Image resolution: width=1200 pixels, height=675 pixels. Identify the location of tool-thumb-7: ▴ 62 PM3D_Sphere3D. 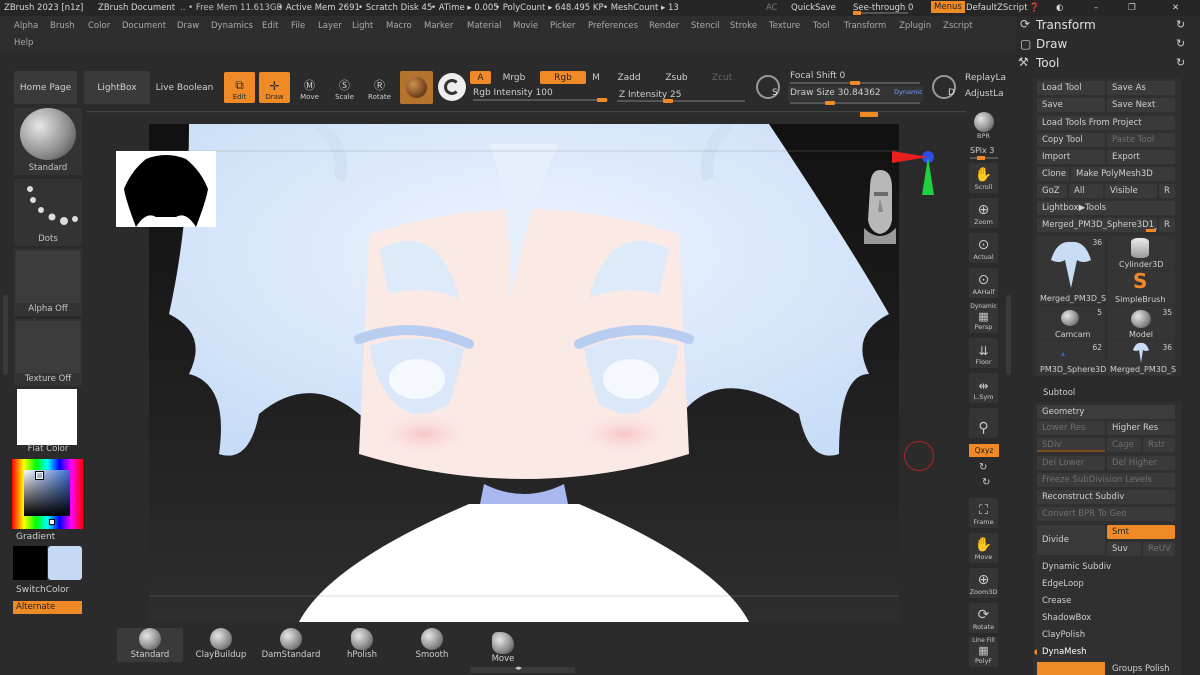
(1071, 358).